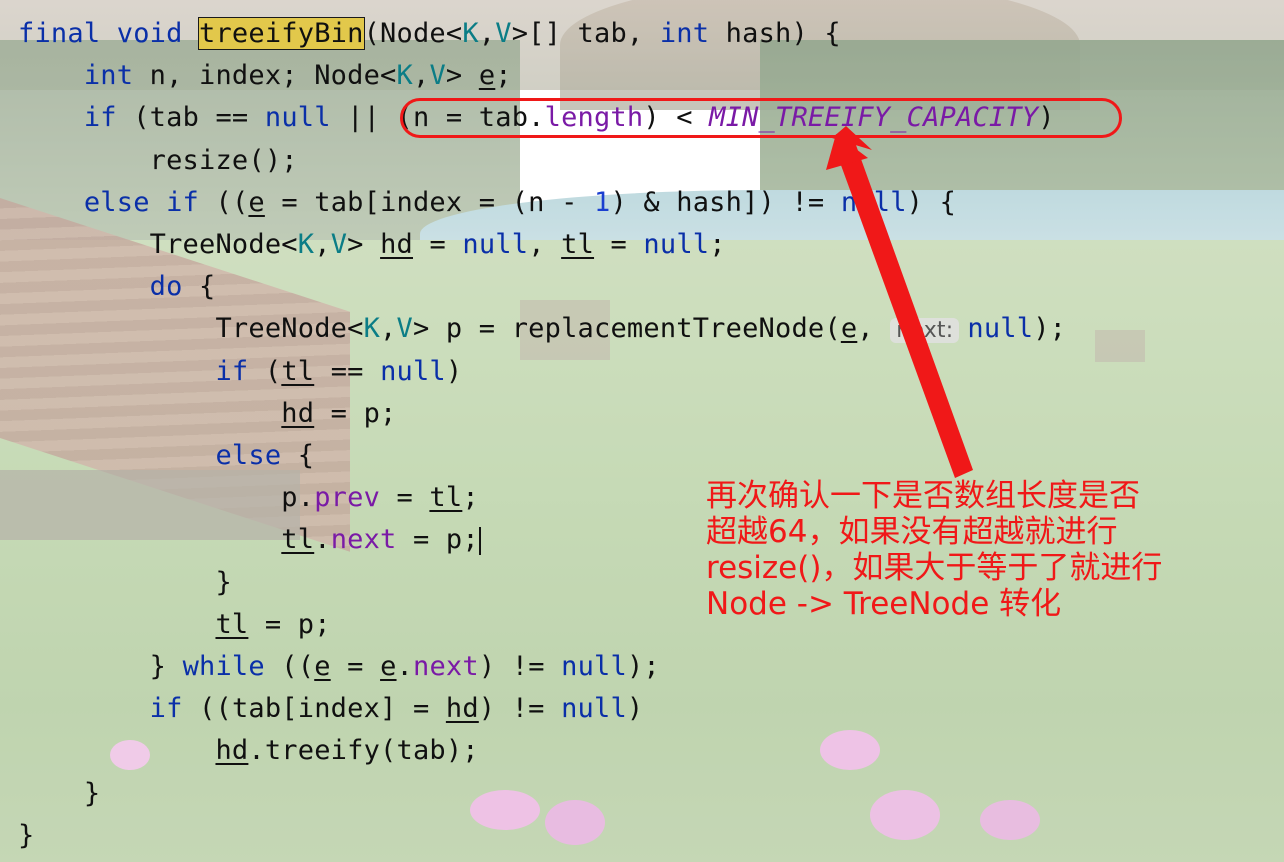 The height and width of the screenshot is (862, 1284). Describe the element at coordinates (899, 302) in the screenshot. I see `annotation-arrow-icon` at that location.